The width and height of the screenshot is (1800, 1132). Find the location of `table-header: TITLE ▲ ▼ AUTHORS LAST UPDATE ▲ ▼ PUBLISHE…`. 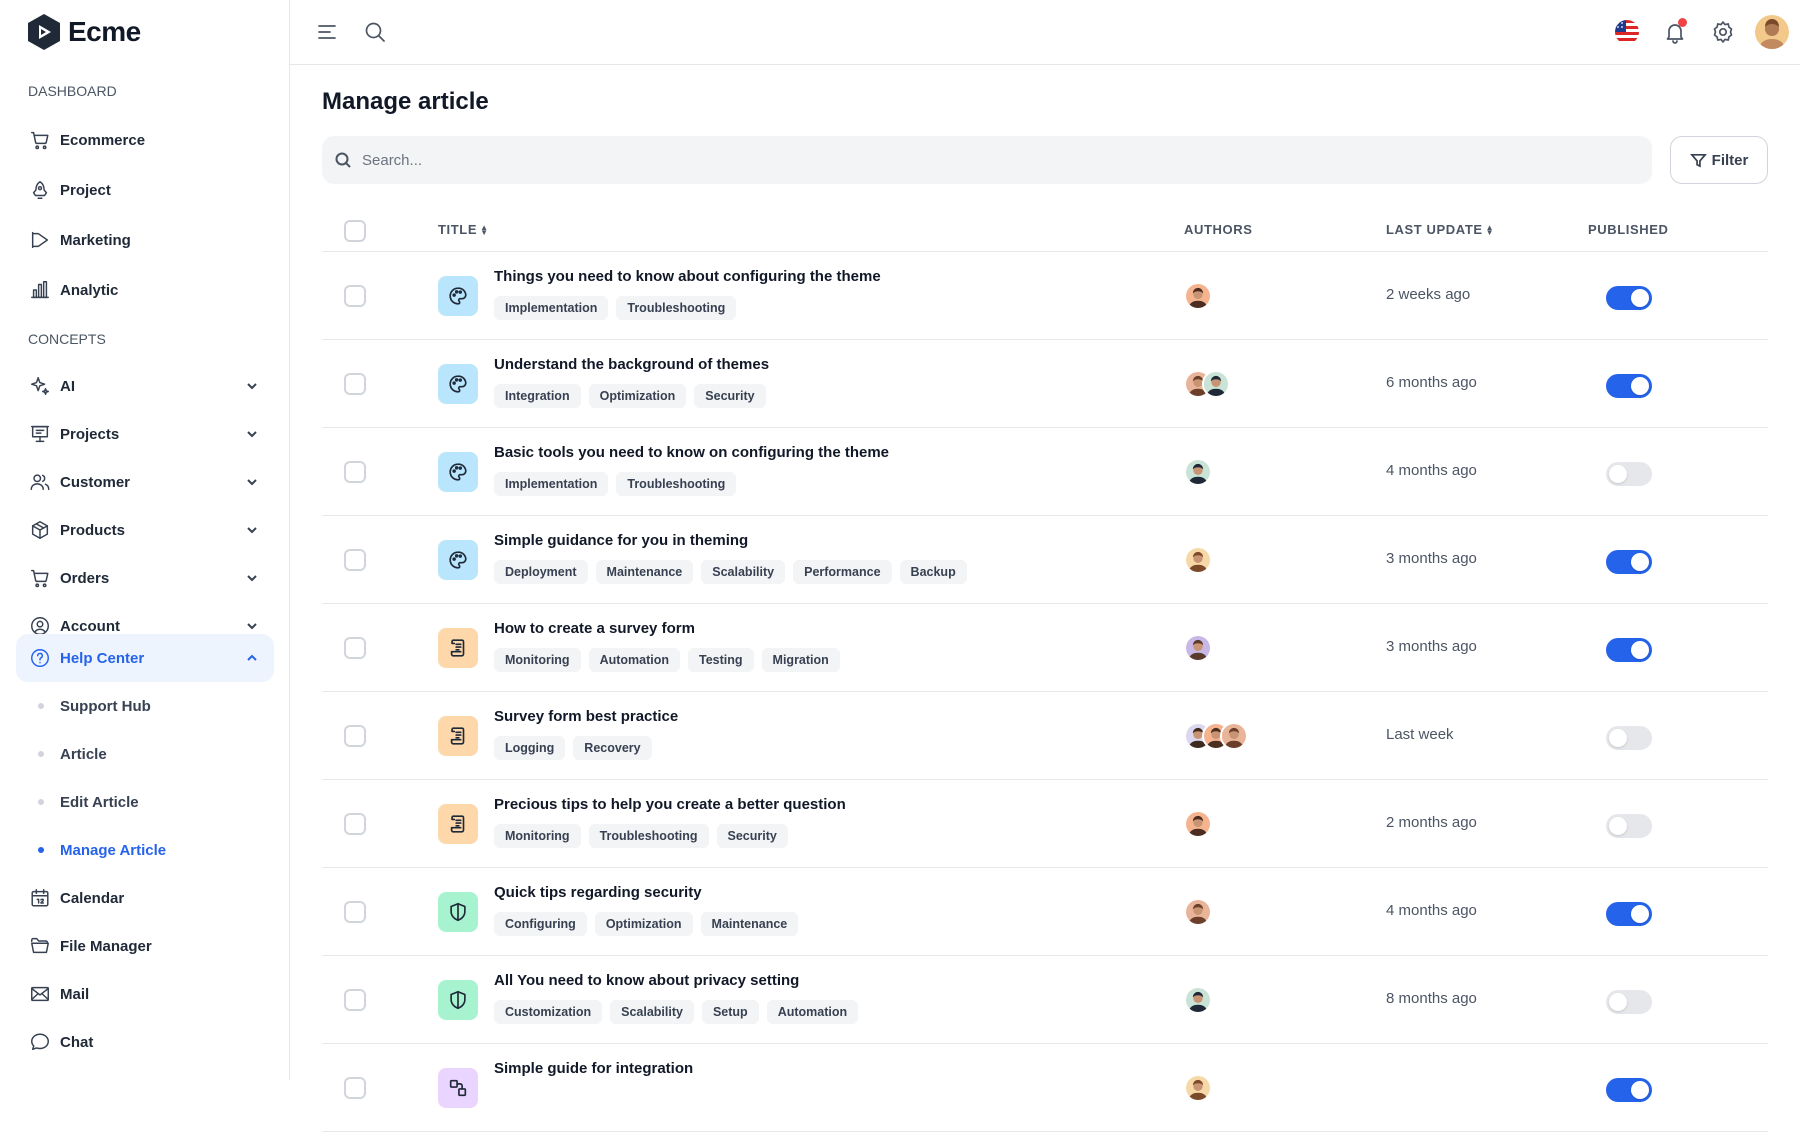

table-header: TITLE ▲ ▼ AUTHORS LAST UPDATE ▲ ▼ PUBLISHE… is located at coordinates (1045, 231).